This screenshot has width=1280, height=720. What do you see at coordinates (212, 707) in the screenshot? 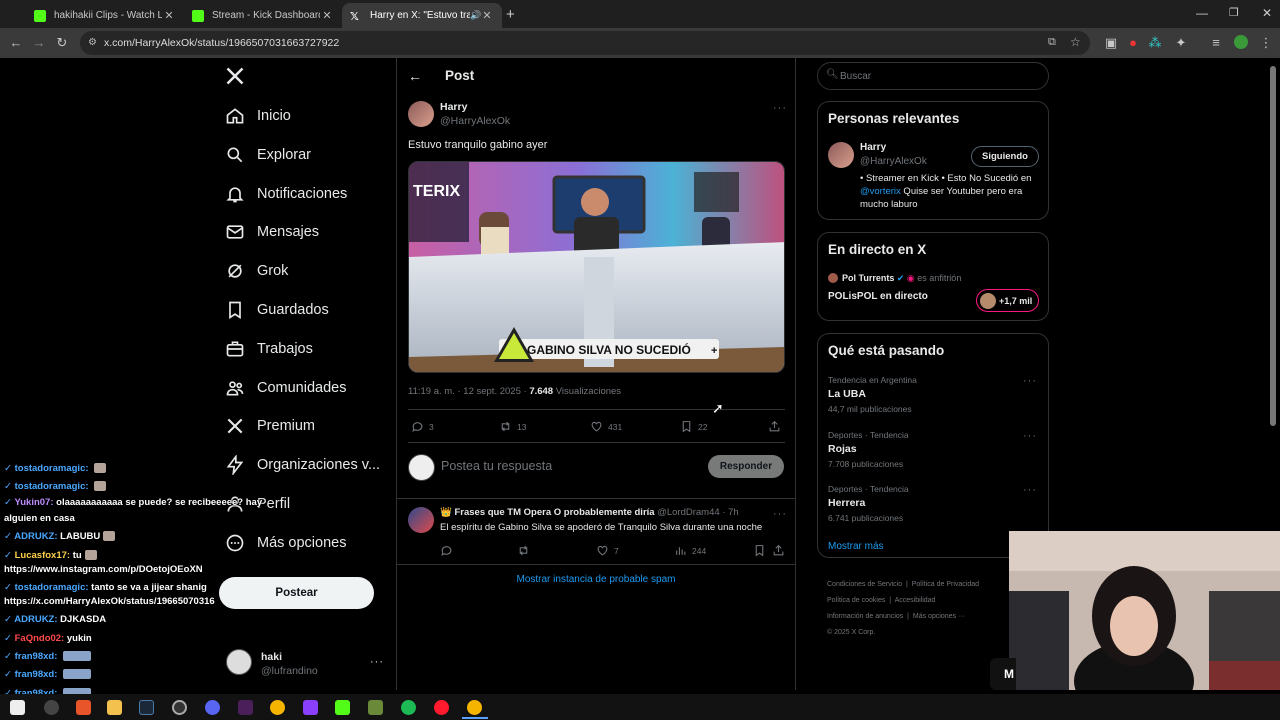
I see `discord-icon` at bounding box center [212, 707].